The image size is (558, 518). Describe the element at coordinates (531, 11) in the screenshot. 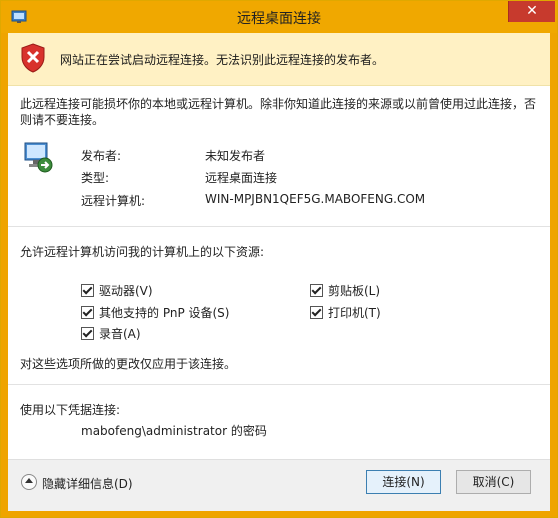

I see `close-button: ✕` at that location.